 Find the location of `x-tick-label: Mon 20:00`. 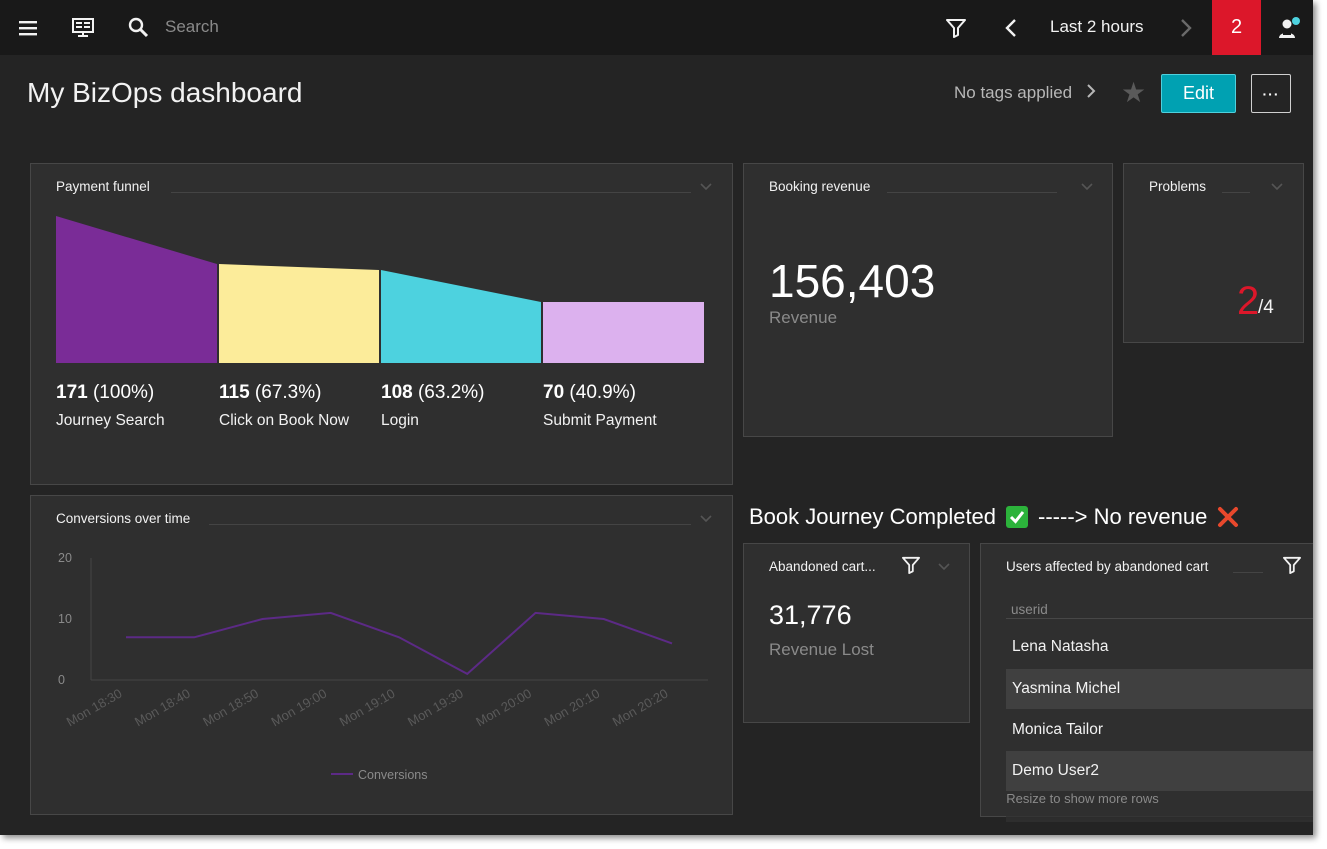

x-tick-label: Mon 20:00 is located at coordinates (503, 708).